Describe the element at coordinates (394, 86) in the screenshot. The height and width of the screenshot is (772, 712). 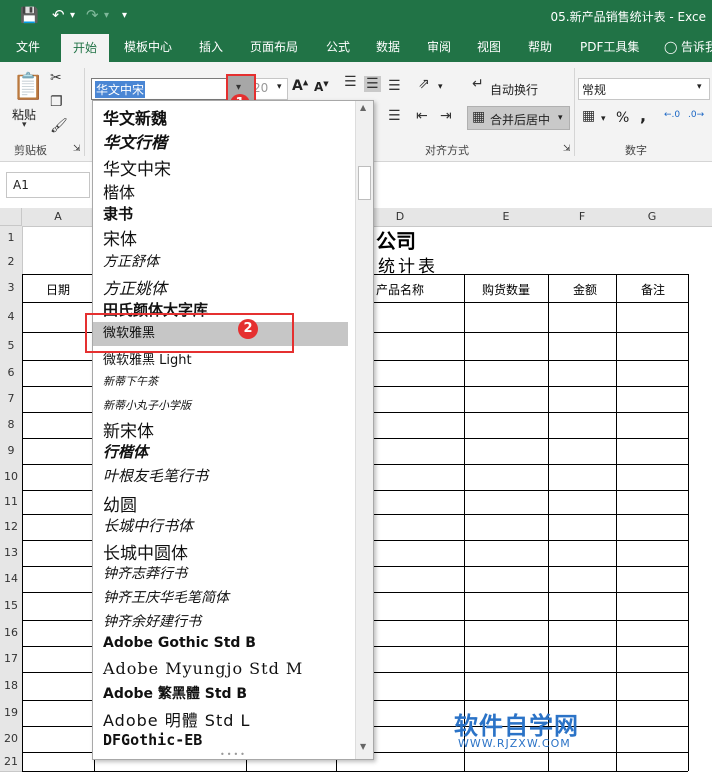
I see `bottom-align-icon: ☰` at that location.